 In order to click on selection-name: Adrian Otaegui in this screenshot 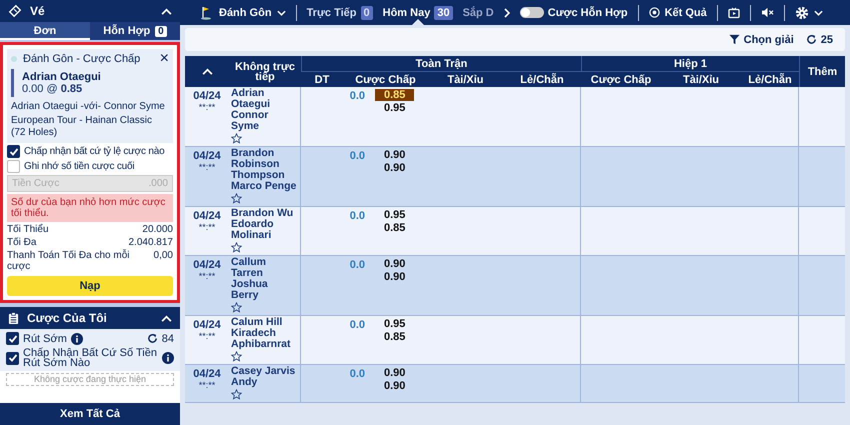, I will do `click(62, 77)`.